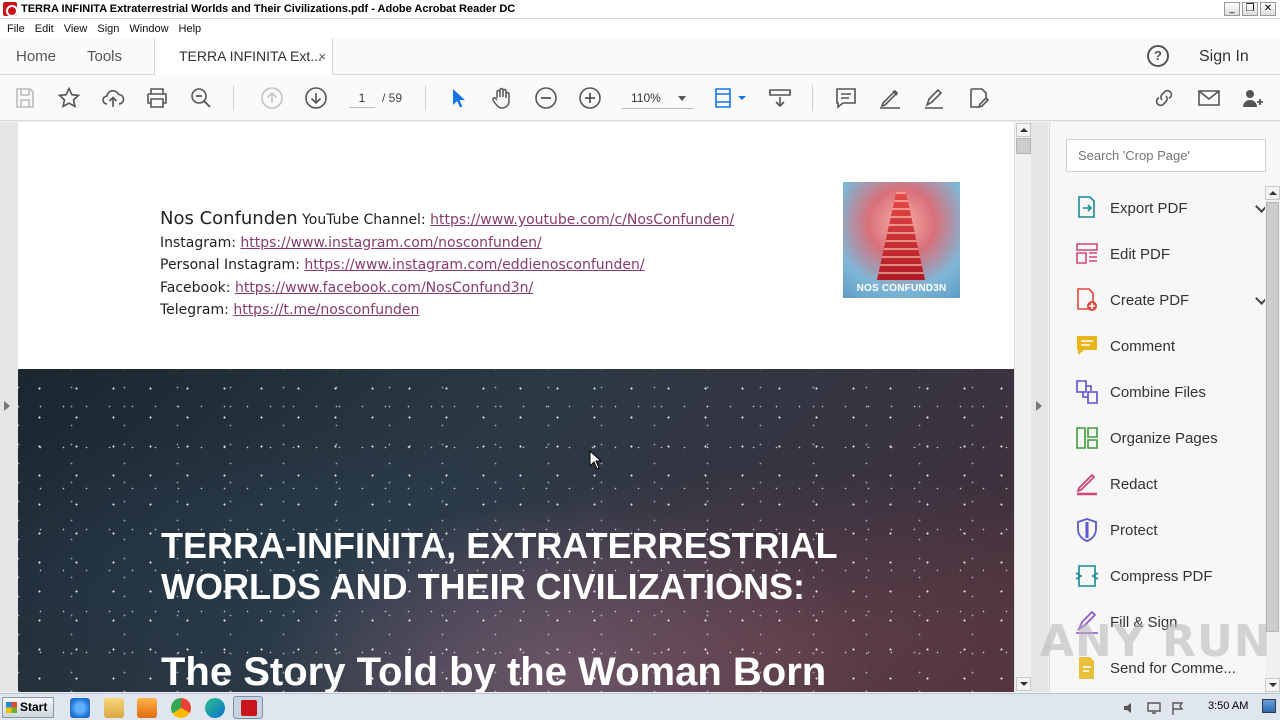  I want to click on sign-in-button: Sign In, so click(1224, 56).